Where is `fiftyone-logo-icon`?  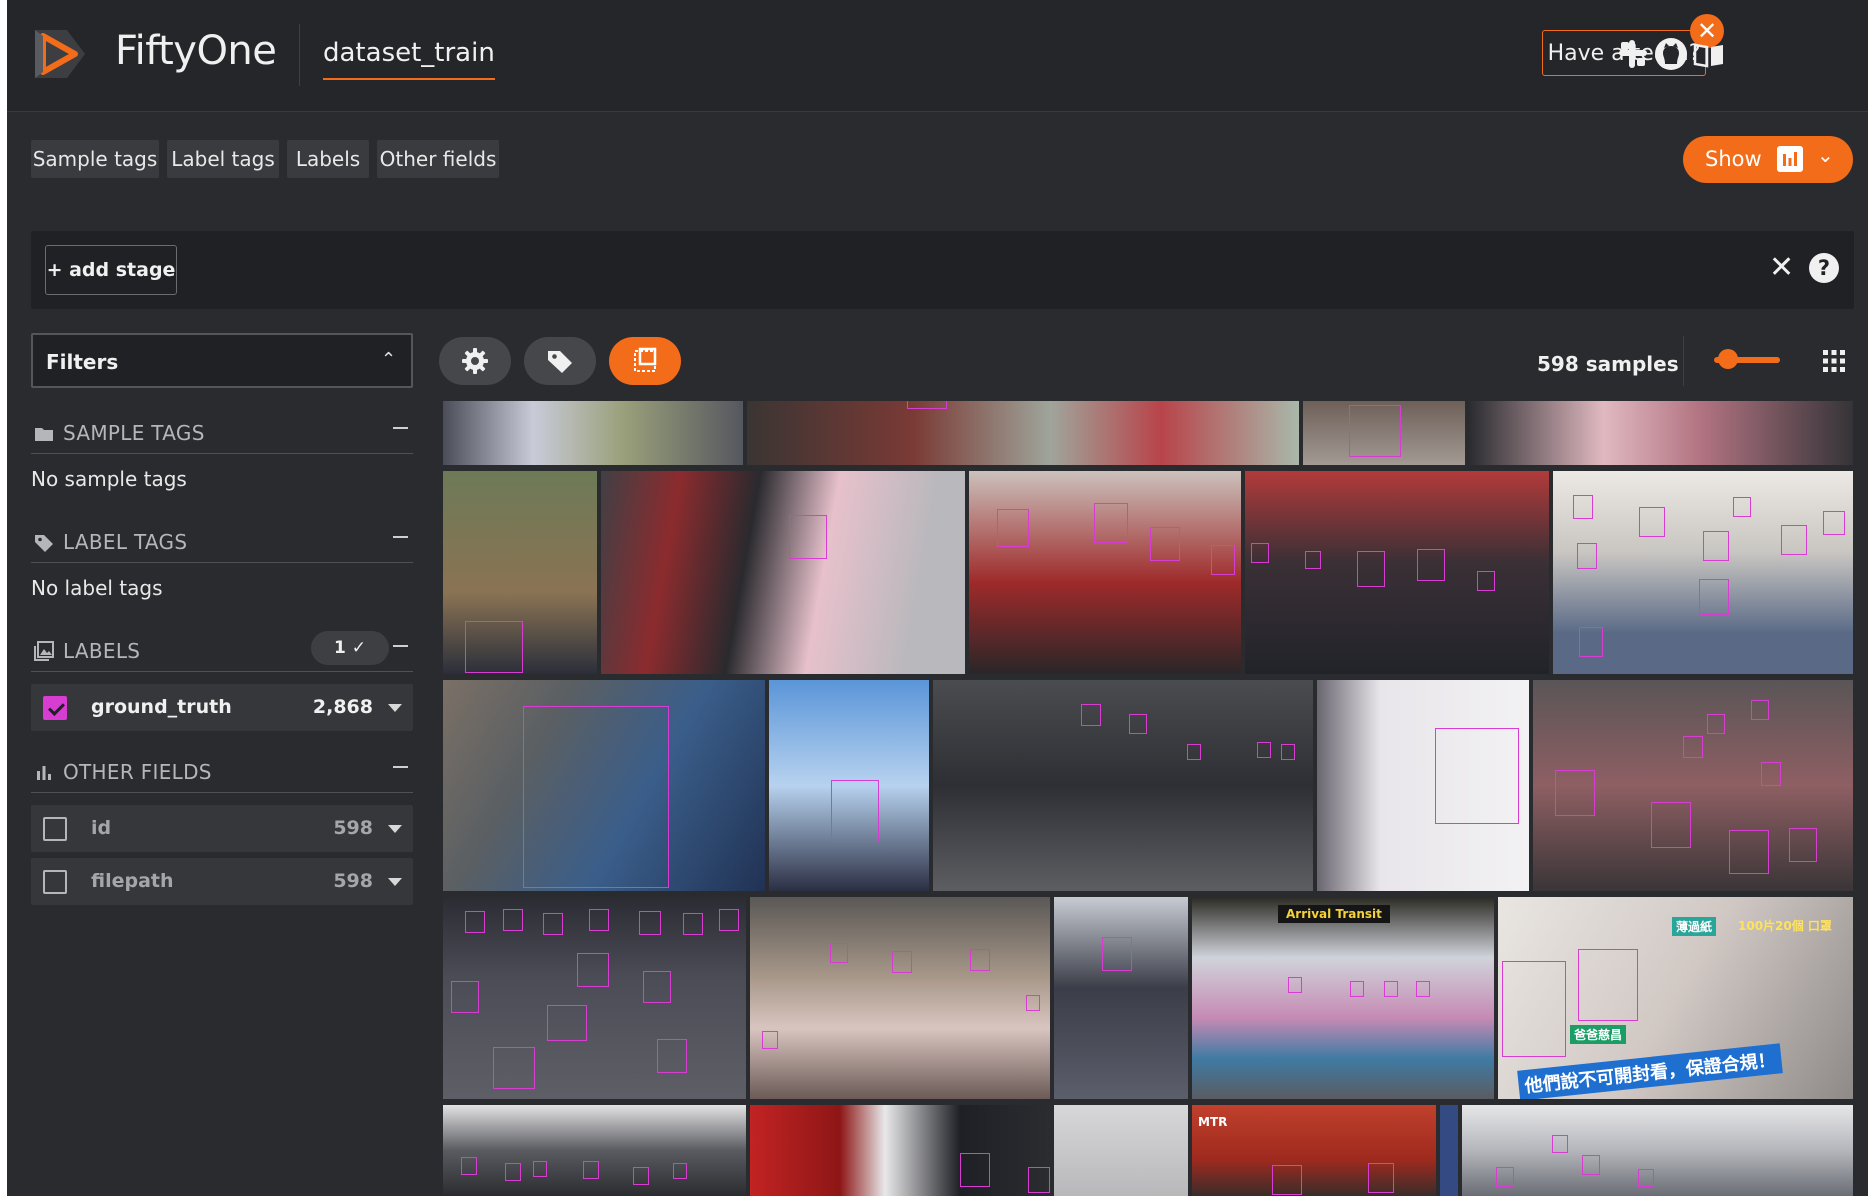 fiftyone-logo-icon is located at coordinates (60, 54).